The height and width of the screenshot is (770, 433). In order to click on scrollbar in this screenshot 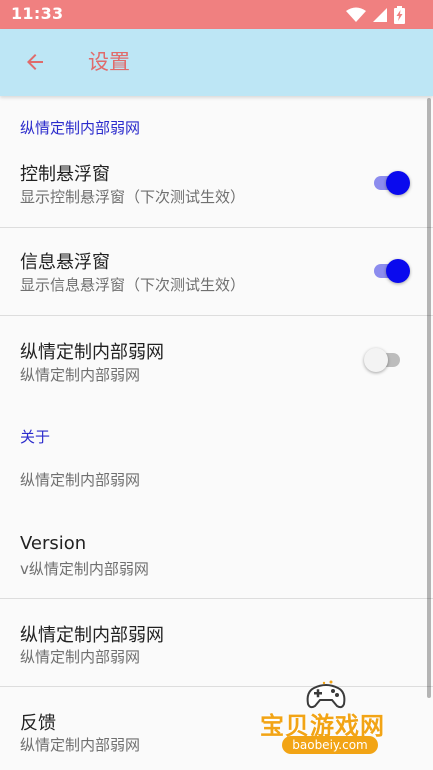, I will do `click(429, 398)`.